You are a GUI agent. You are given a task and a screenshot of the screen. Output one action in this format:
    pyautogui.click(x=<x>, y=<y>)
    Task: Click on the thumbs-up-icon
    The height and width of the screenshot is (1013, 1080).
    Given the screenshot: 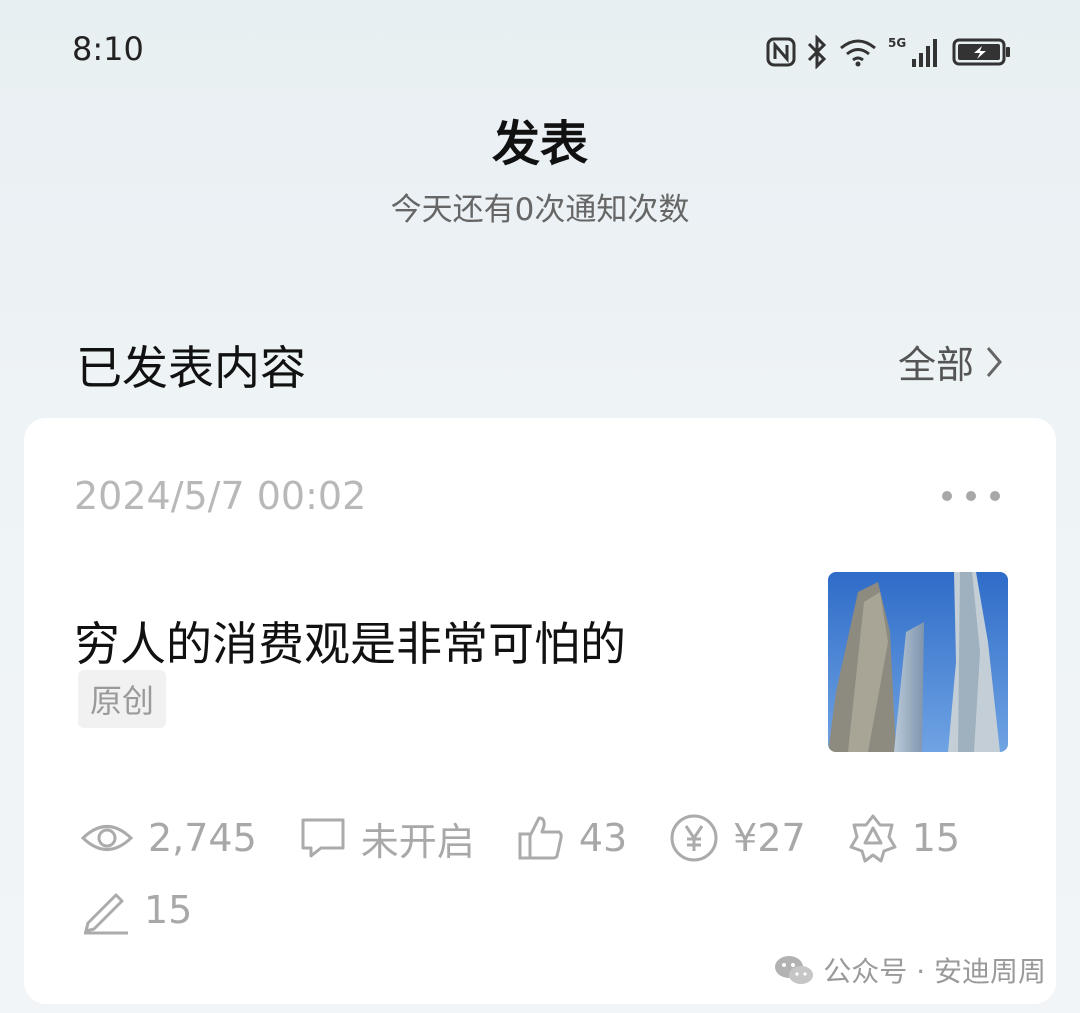 What is the action you would take?
    pyautogui.click(x=540, y=838)
    